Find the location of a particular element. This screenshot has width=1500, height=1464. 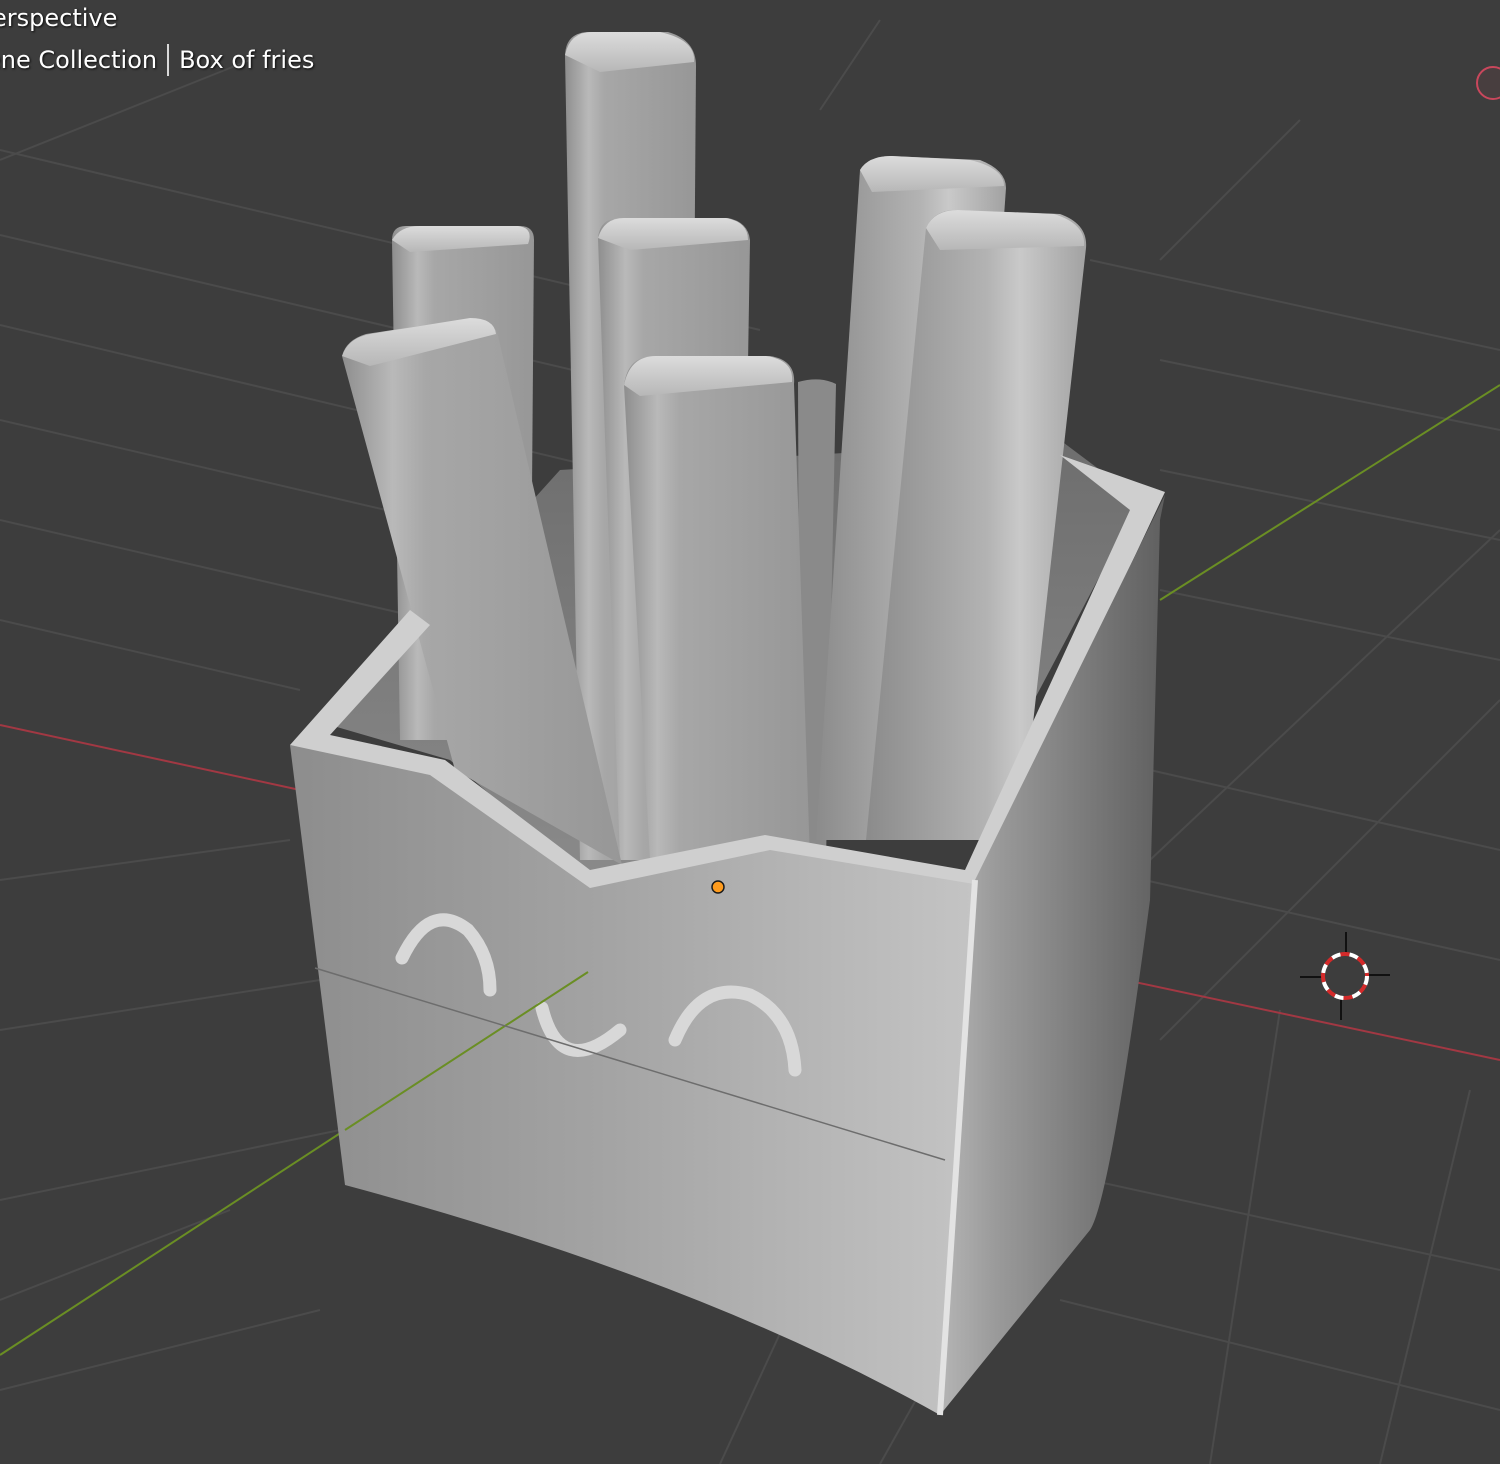

x-axis-line is located at coordinates (150, 757).